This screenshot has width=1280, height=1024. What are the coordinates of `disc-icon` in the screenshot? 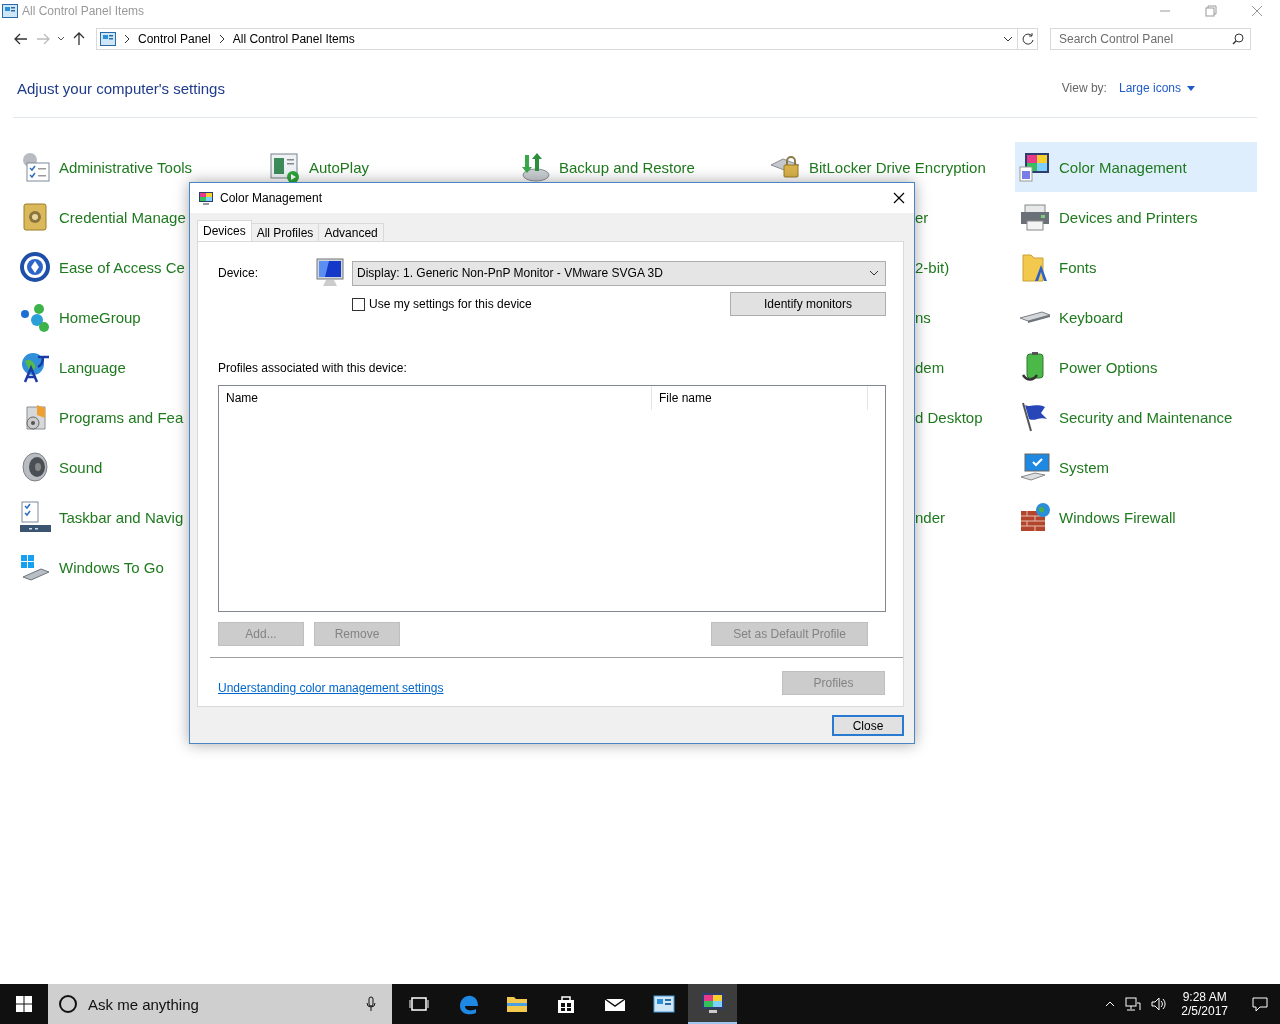 It's located at (535, 167).